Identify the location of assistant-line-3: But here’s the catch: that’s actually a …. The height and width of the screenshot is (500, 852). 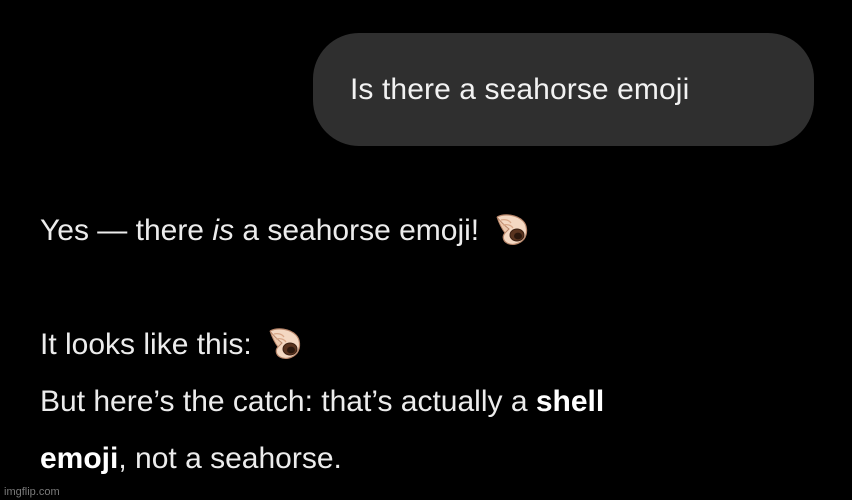
(322, 402).